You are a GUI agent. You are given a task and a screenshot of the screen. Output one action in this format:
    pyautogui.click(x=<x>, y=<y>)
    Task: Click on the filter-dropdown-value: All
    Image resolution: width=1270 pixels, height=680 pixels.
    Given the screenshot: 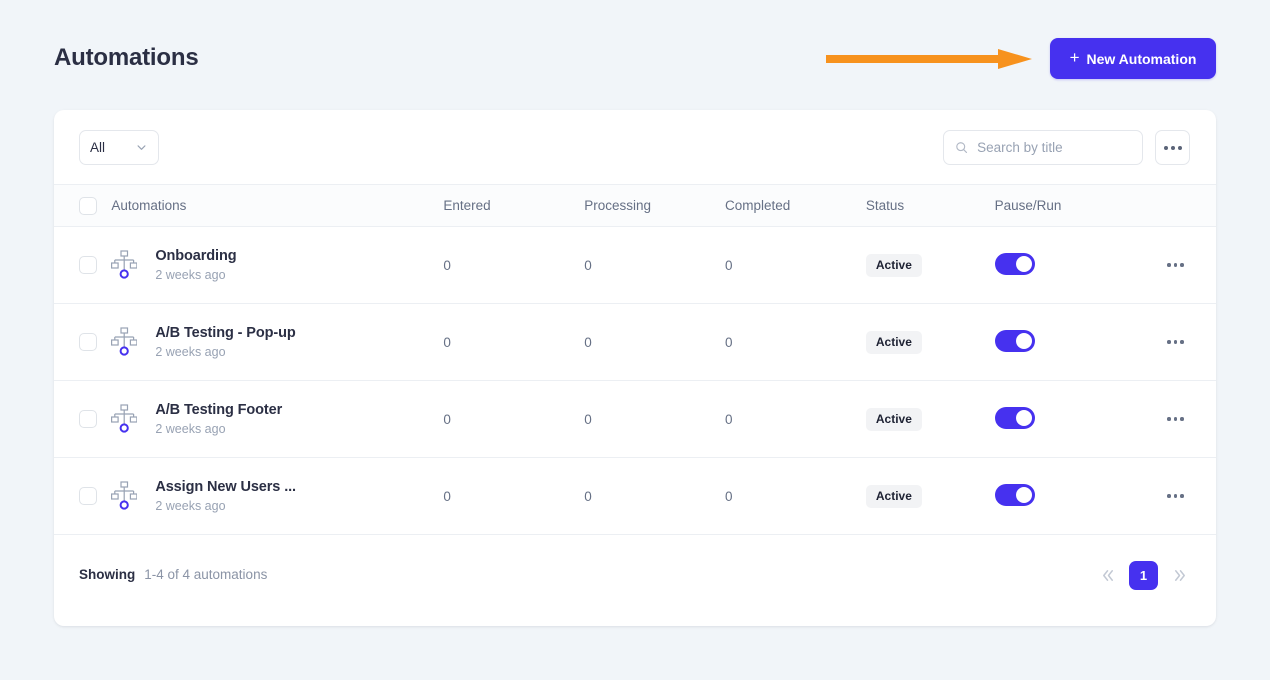 What is the action you would take?
    pyautogui.click(x=98, y=147)
    